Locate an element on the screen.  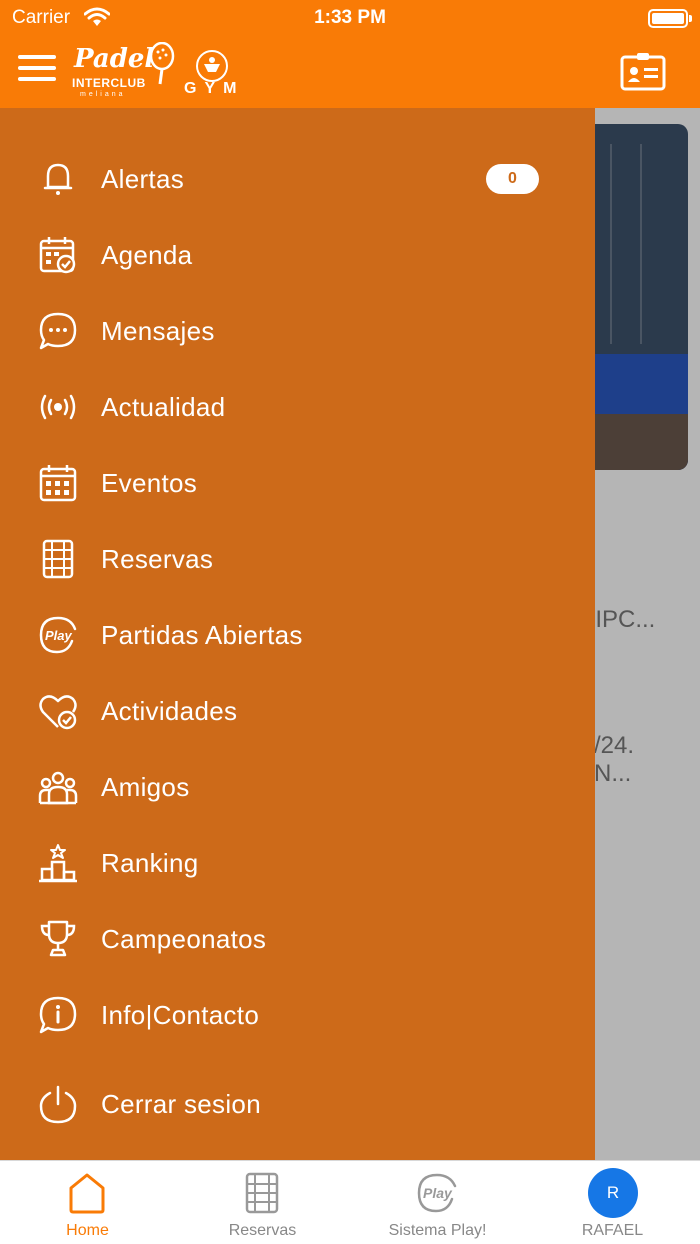
club-logo: Padel INTERCLUB meliana GYM is located at coordinates (158, 70).